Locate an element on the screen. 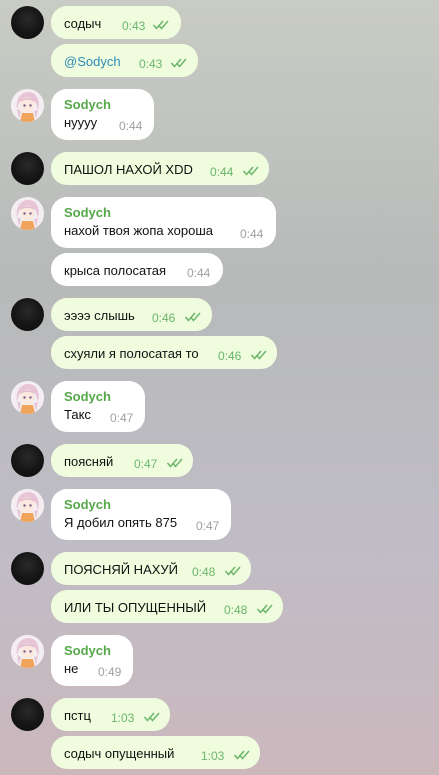 The height and width of the screenshot is (775, 439). message-bubble-outgoing: ПАШОЛ НАХОЙ XDD 0:44 is located at coordinates (160, 168).